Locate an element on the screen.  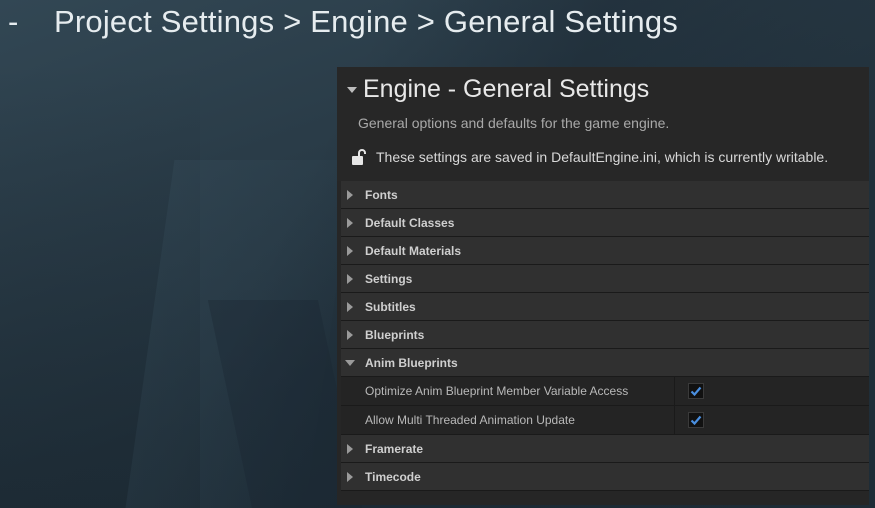
category-label: Default Classes is located at coordinates (410, 222).